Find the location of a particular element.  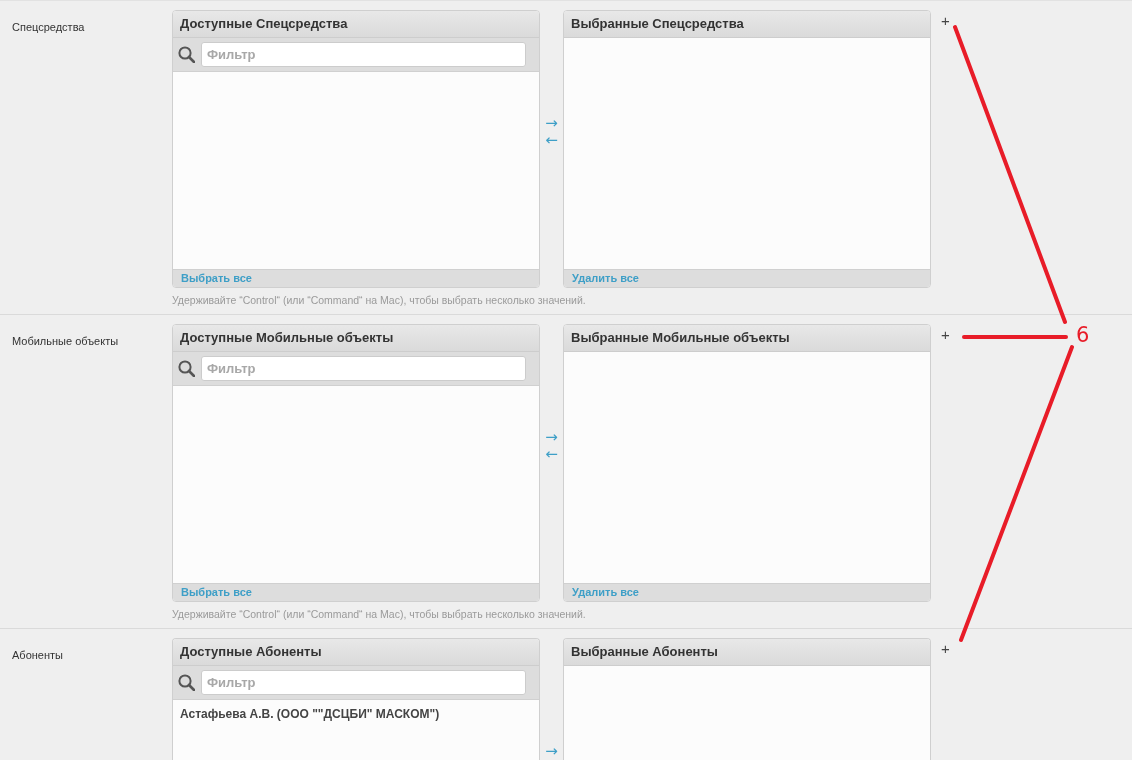

field-label: Абоненты is located at coordinates (37, 655).